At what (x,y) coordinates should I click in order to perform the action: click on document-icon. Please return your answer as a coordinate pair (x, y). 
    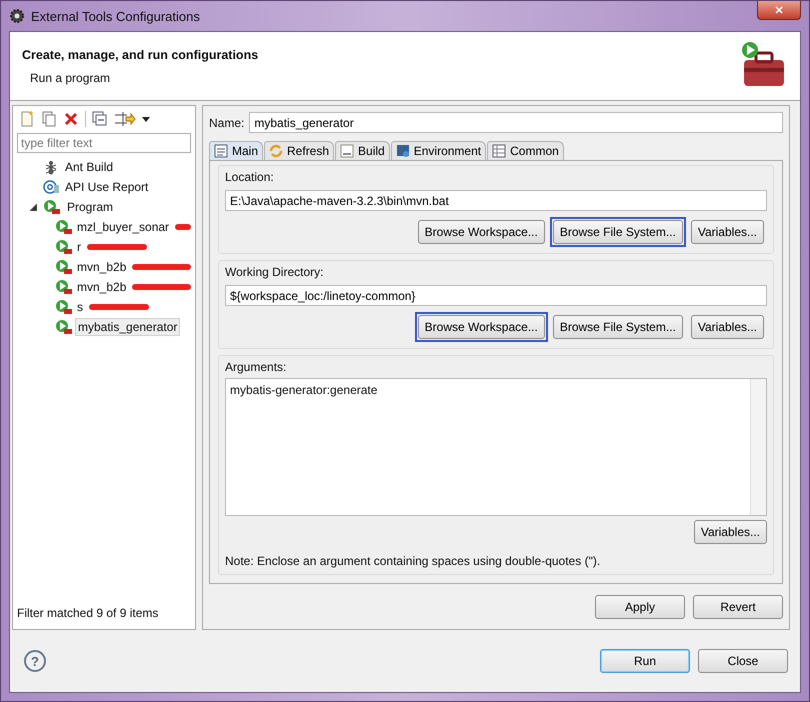
    Looking at the image, I should click on (221, 151).